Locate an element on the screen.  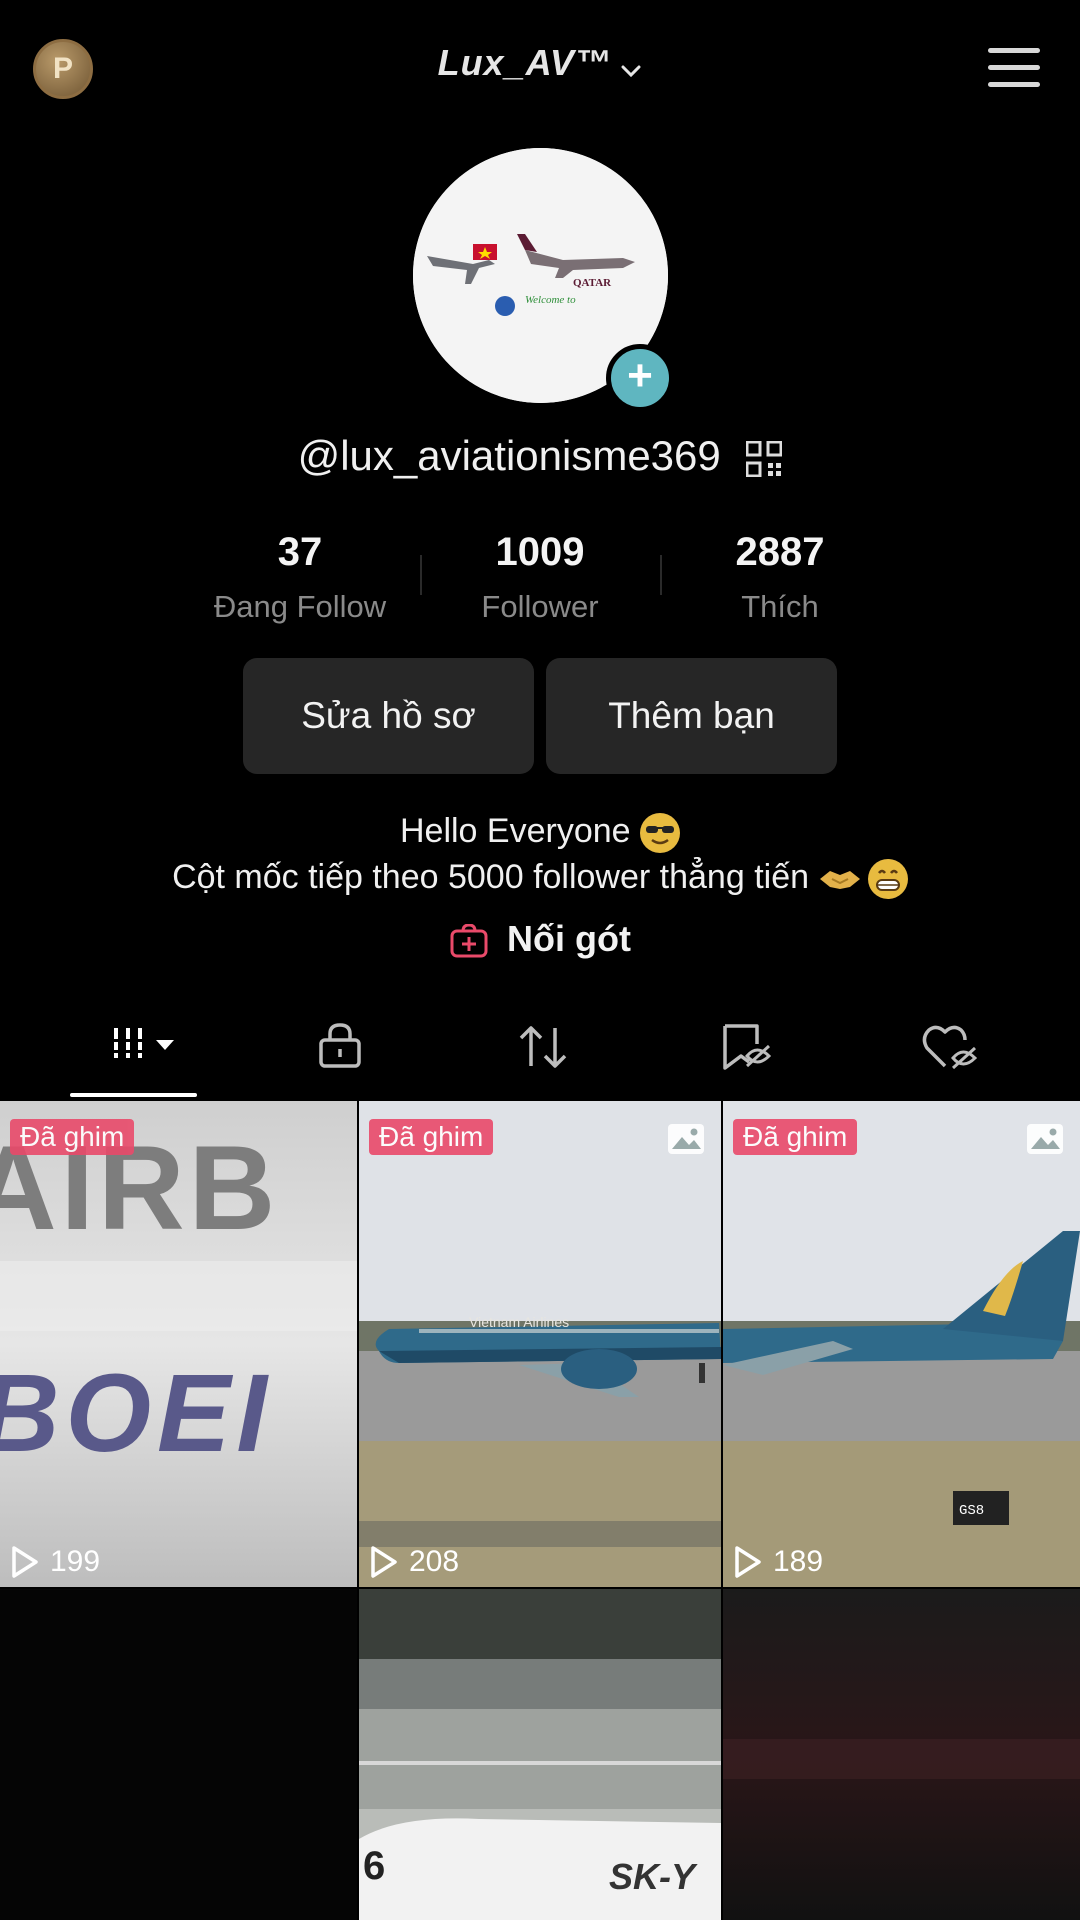
stat-label: Follower is located at coordinates (540, 606).